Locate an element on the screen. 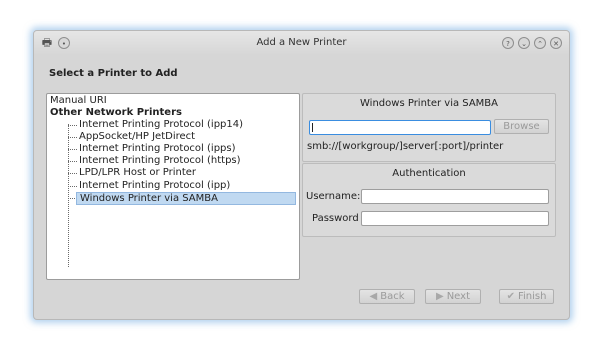  title-bar: 🖶 • Add a New Printer ? ⌄ ⌃ ✕ is located at coordinates (301, 43).